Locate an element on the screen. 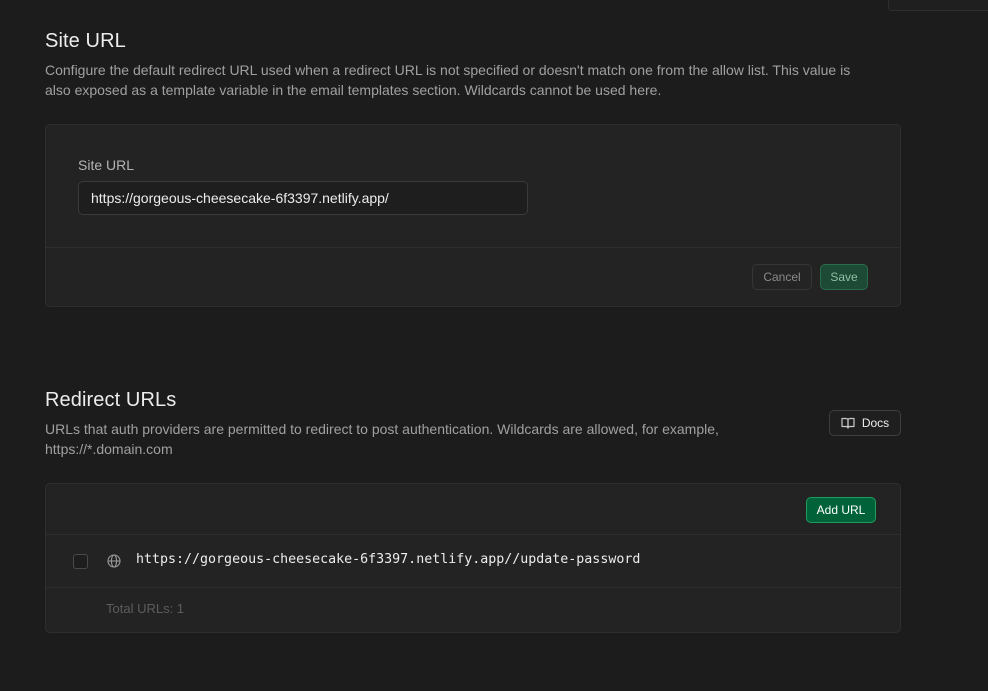  book-icon is located at coordinates (848, 423).